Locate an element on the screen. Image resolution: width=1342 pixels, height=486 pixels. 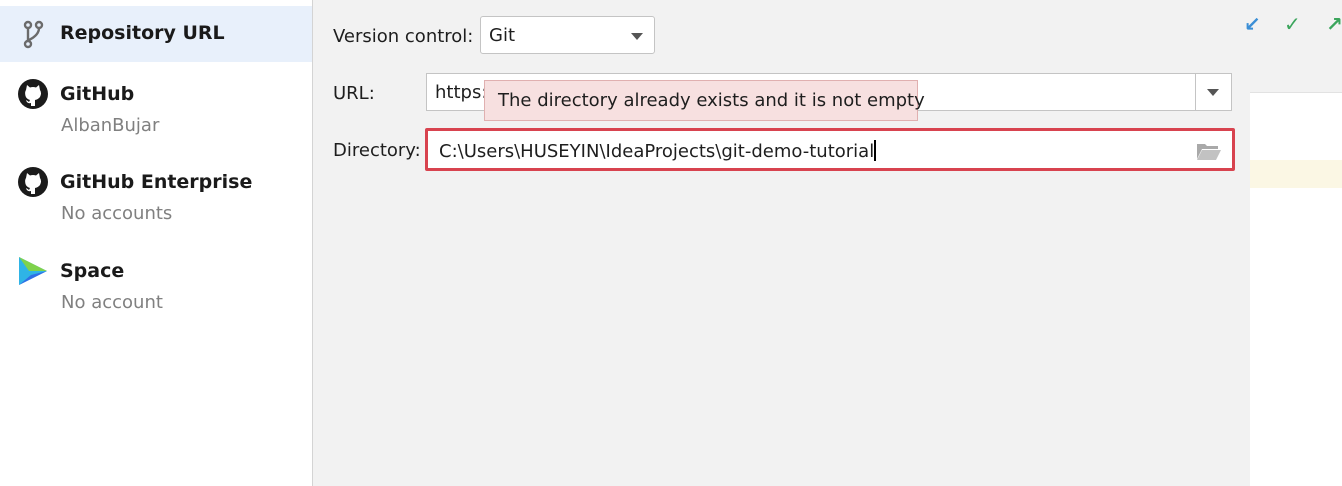
check-icon: ✓ is located at coordinates (1292, 24).